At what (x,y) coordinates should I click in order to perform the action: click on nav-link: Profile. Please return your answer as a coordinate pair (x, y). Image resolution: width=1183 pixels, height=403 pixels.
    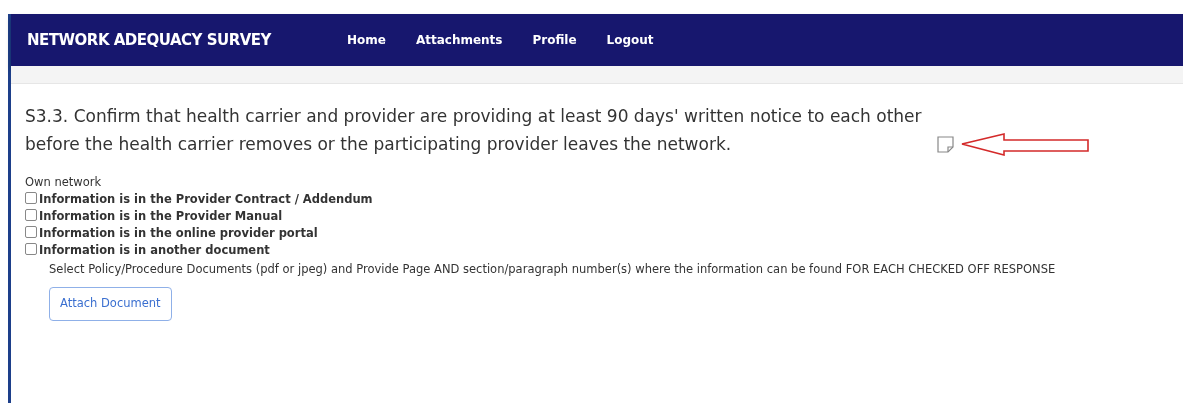
    Looking at the image, I should click on (554, 40).